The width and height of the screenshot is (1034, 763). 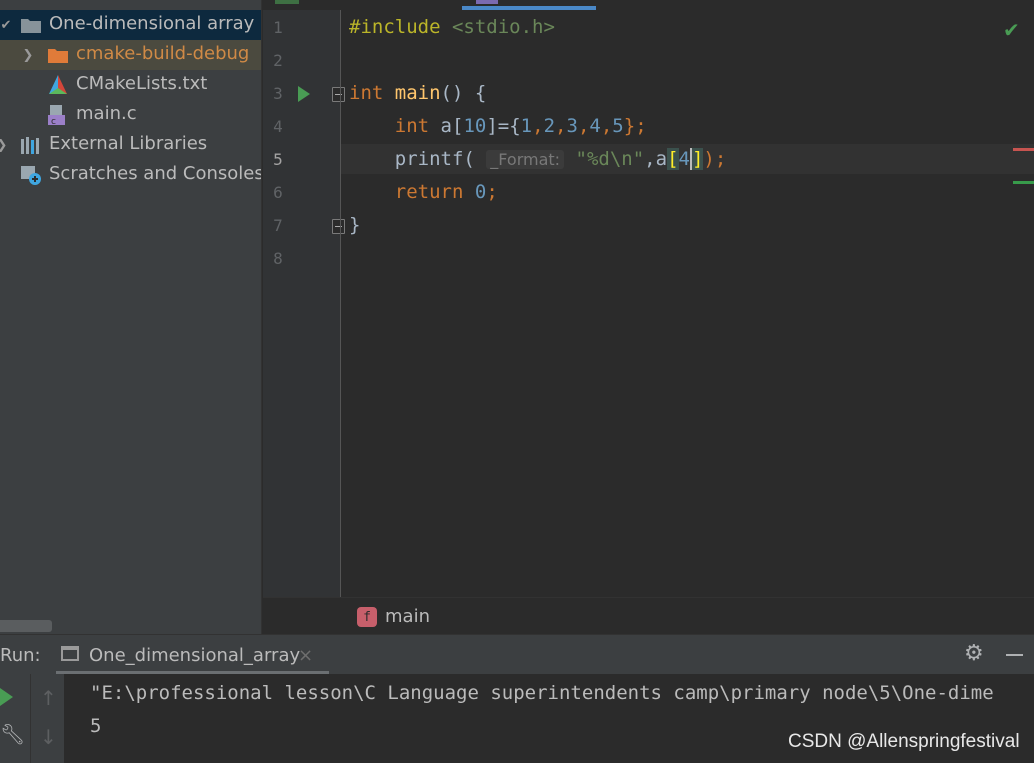 I want to click on cmake-icon, so click(x=58, y=85).